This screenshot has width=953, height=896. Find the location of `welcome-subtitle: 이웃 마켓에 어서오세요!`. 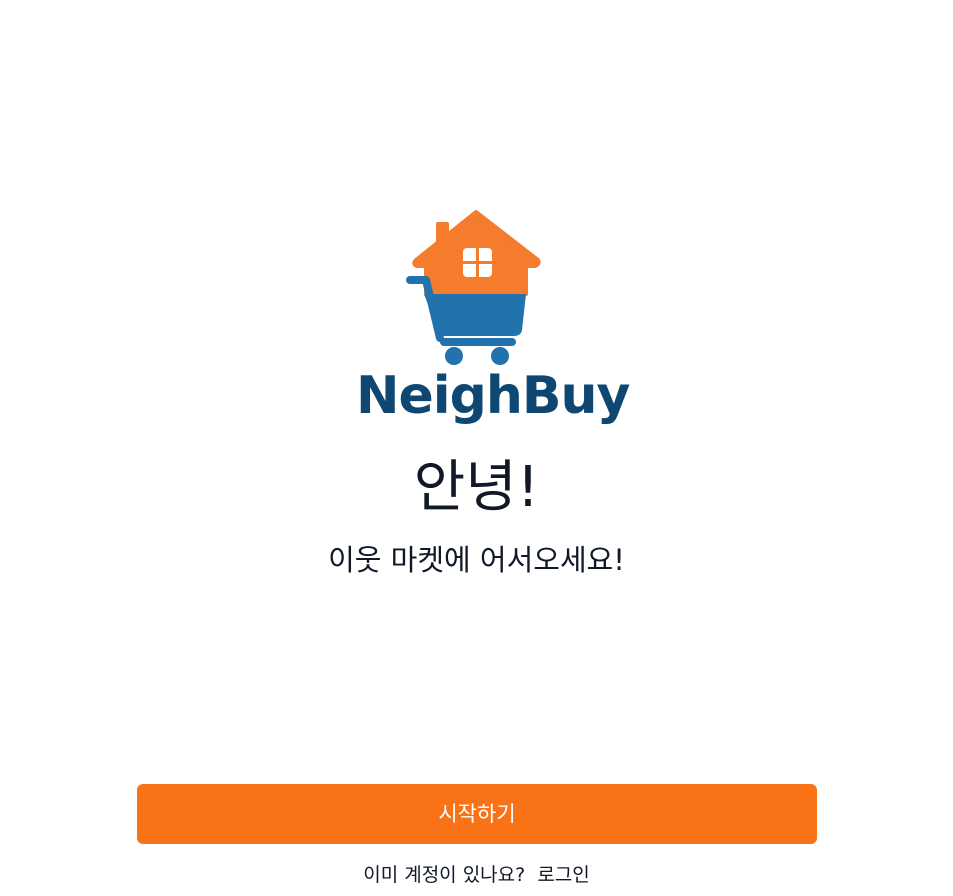

welcome-subtitle: 이웃 마켓에 어서오세요! is located at coordinates (476, 560).